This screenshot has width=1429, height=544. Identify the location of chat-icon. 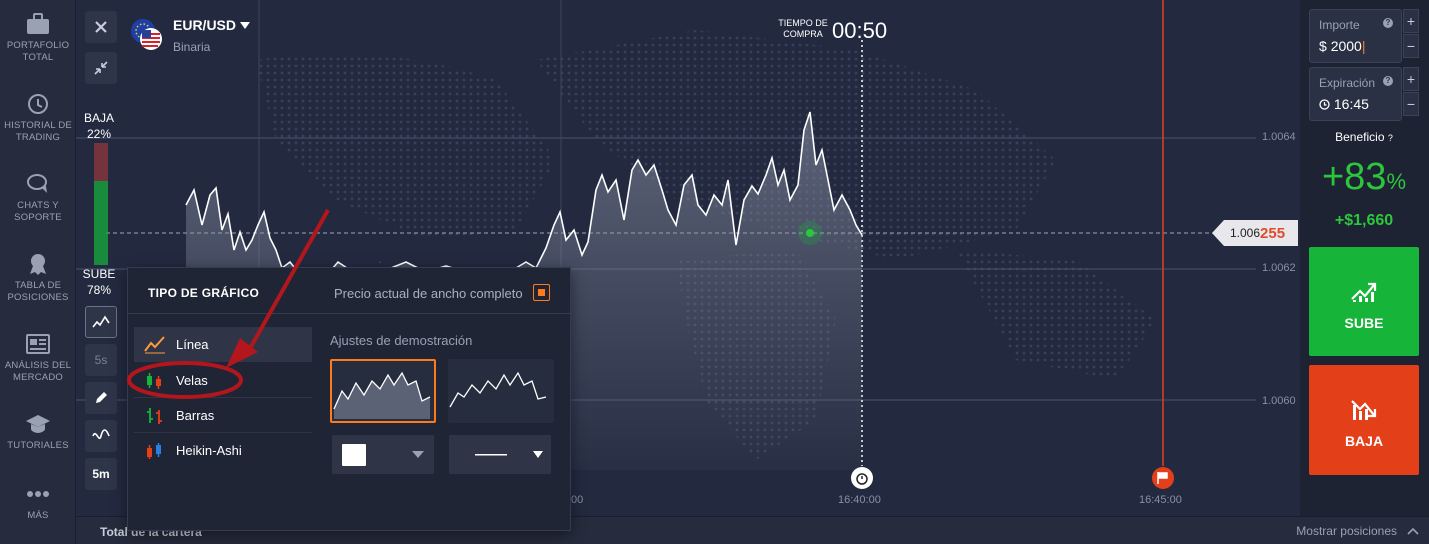
(37, 183).